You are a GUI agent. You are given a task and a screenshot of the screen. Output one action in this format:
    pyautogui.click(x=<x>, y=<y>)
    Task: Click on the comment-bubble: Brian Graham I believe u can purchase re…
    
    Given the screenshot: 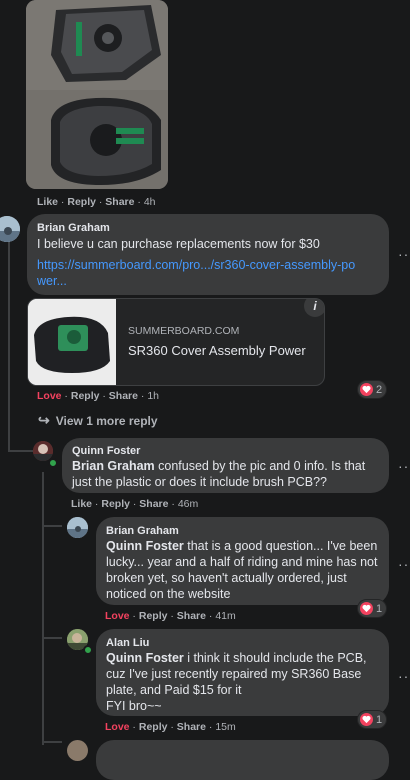 What is the action you would take?
    pyautogui.click(x=208, y=254)
    